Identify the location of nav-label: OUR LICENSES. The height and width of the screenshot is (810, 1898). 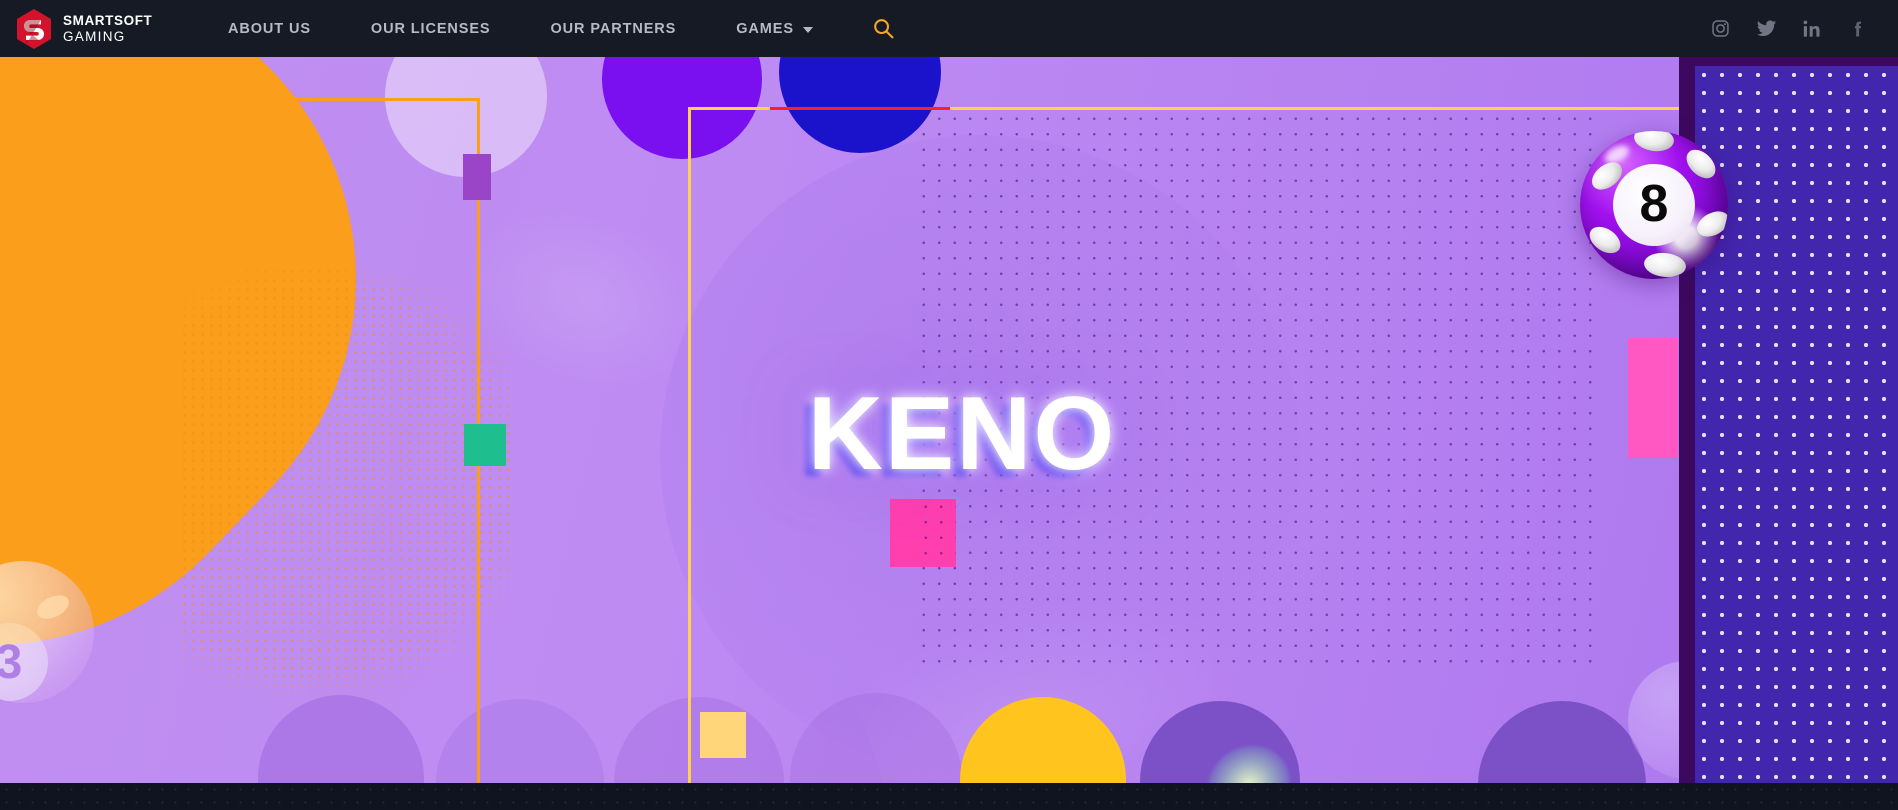
(430, 28).